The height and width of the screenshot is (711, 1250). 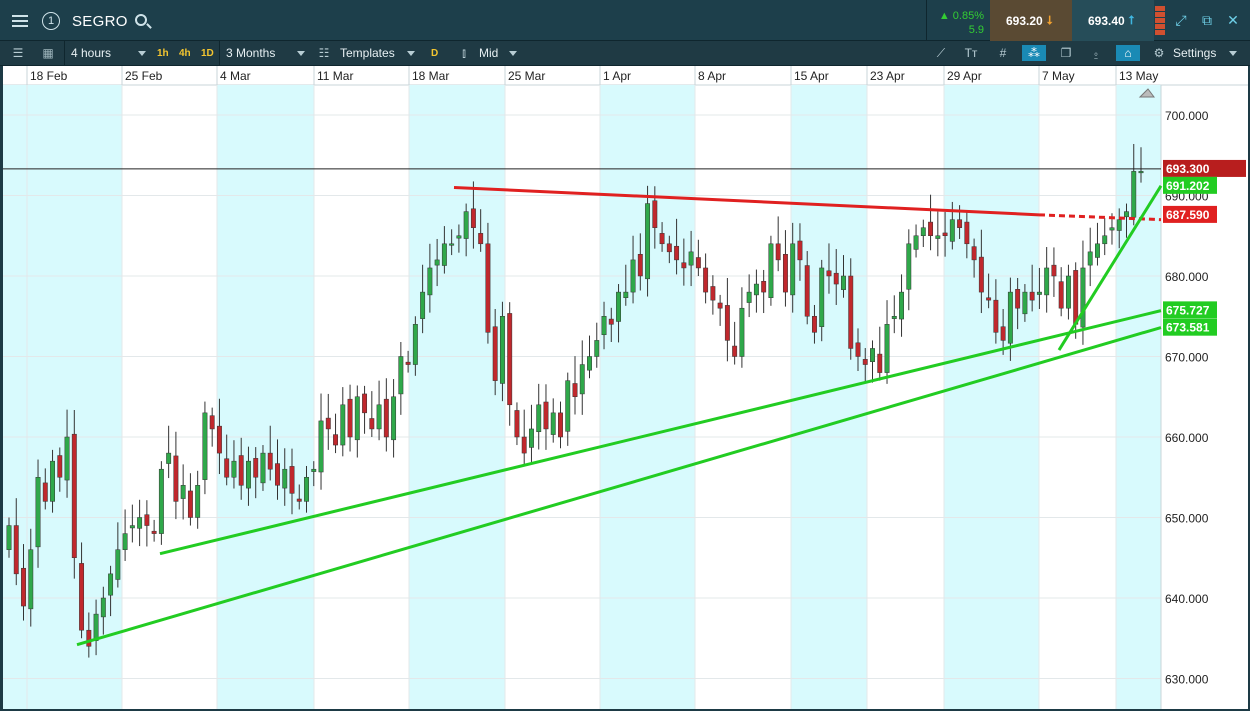 What do you see at coordinates (1024, 20) in the screenshot?
I see `sell-price: 693.20` at bounding box center [1024, 20].